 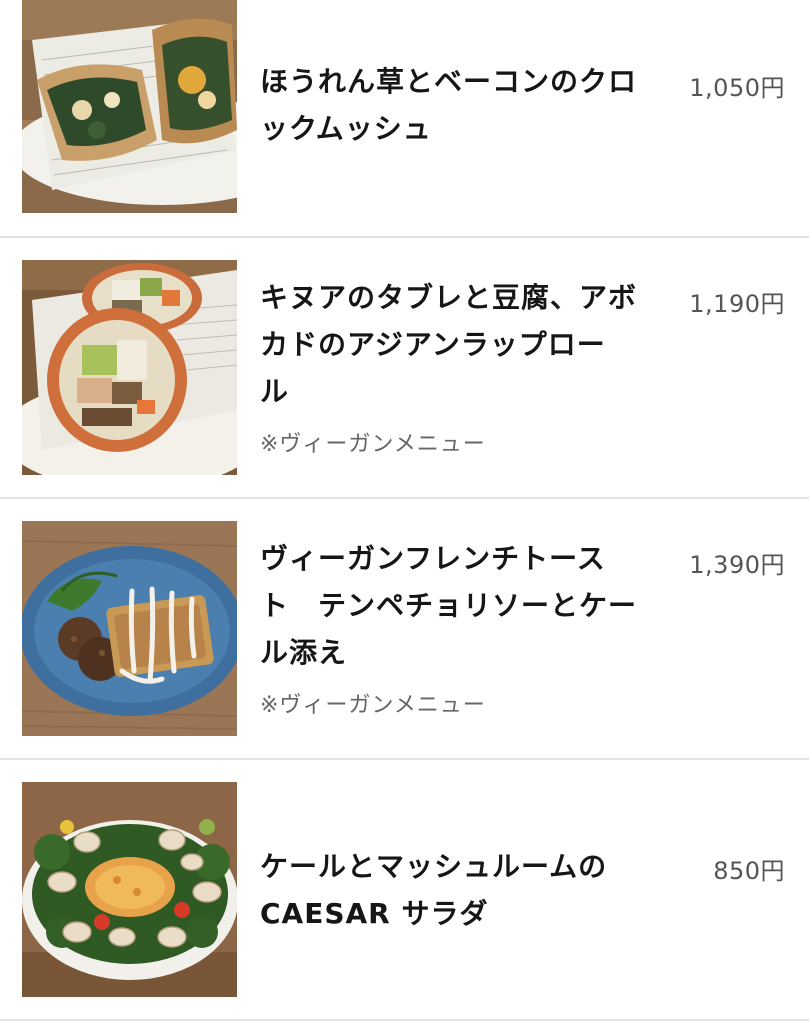 What do you see at coordinates (749, 871) in the screenshot?
I see `menu-item-price: 850円` at bounding box center [749, 871].